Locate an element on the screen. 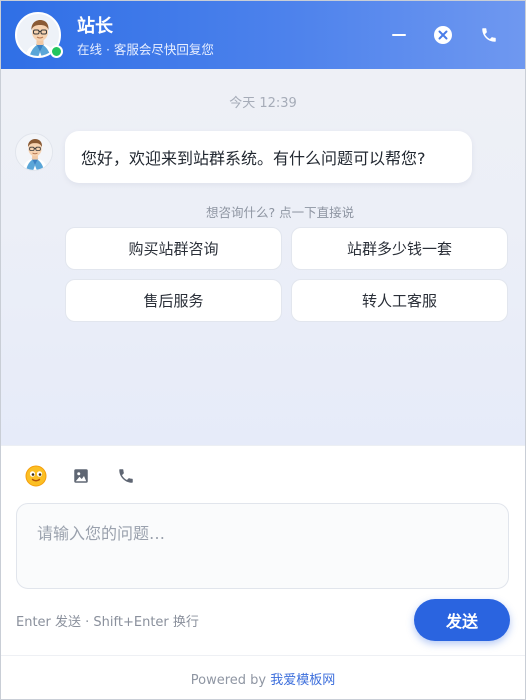  quick-reply-button: 售后服务 is located at coordinates (173, 300).